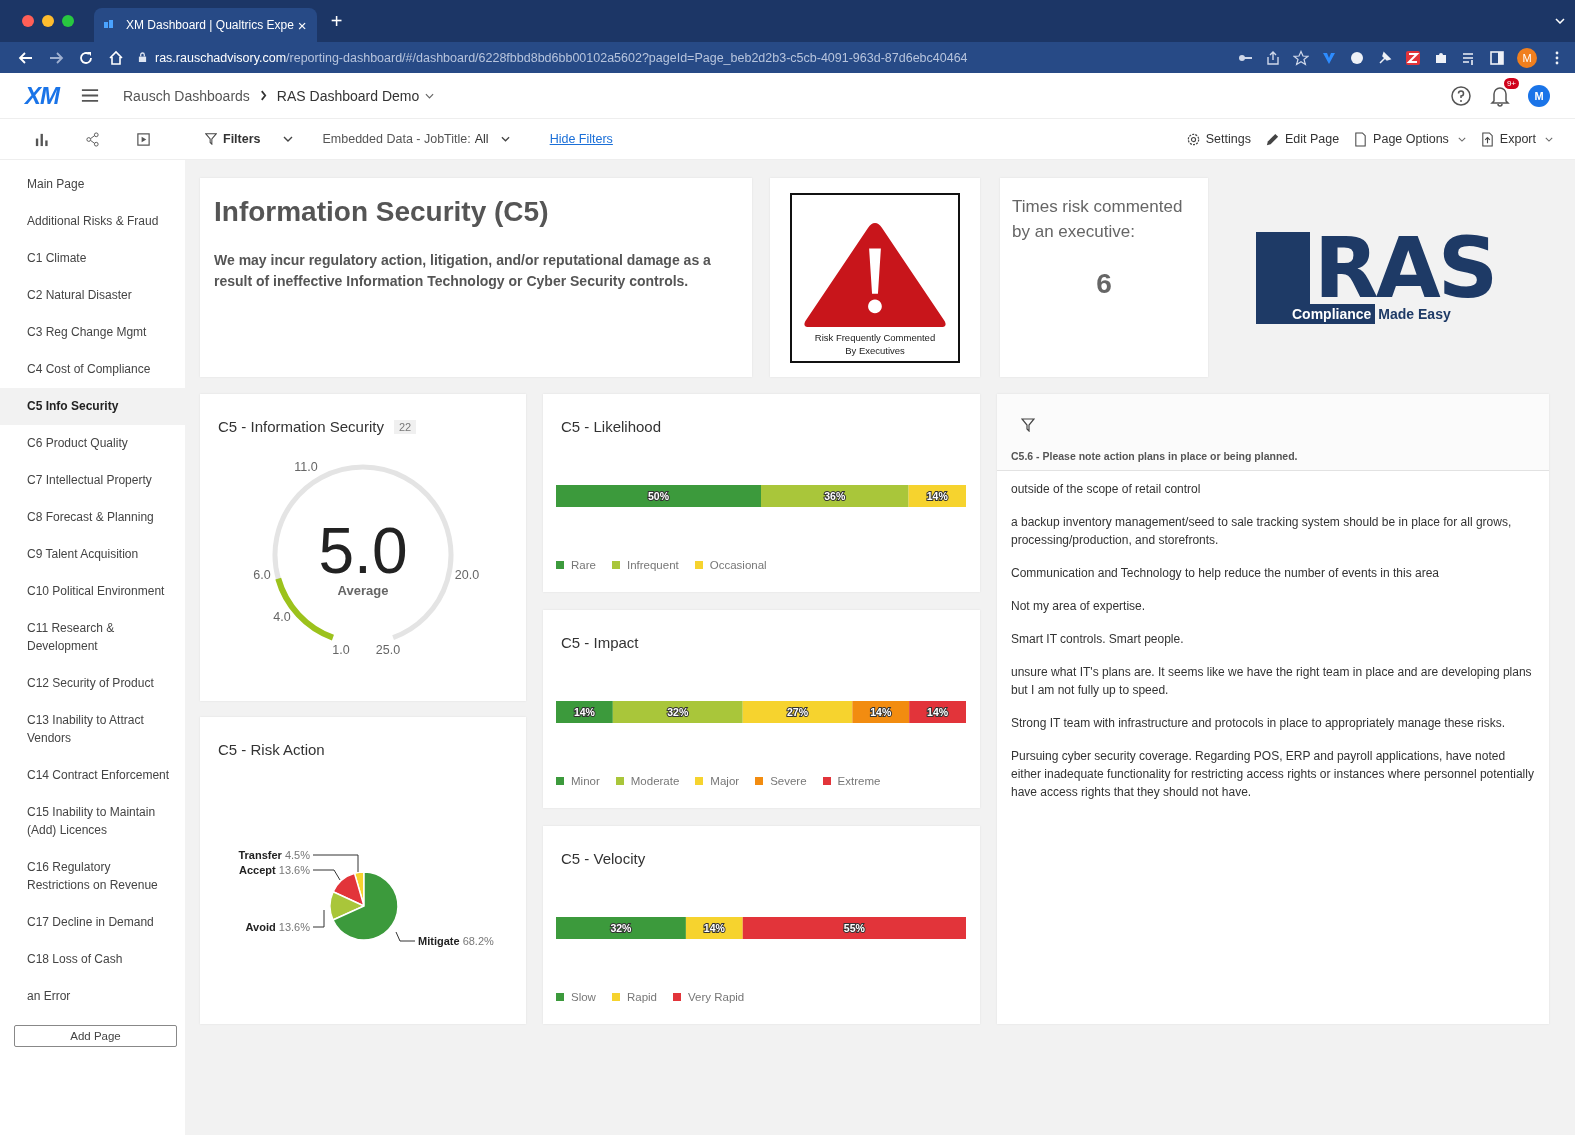  Describe the element at coordinates (388, 650) in the screenshot. I see `gauge-tick-label: 25.0` at that location.